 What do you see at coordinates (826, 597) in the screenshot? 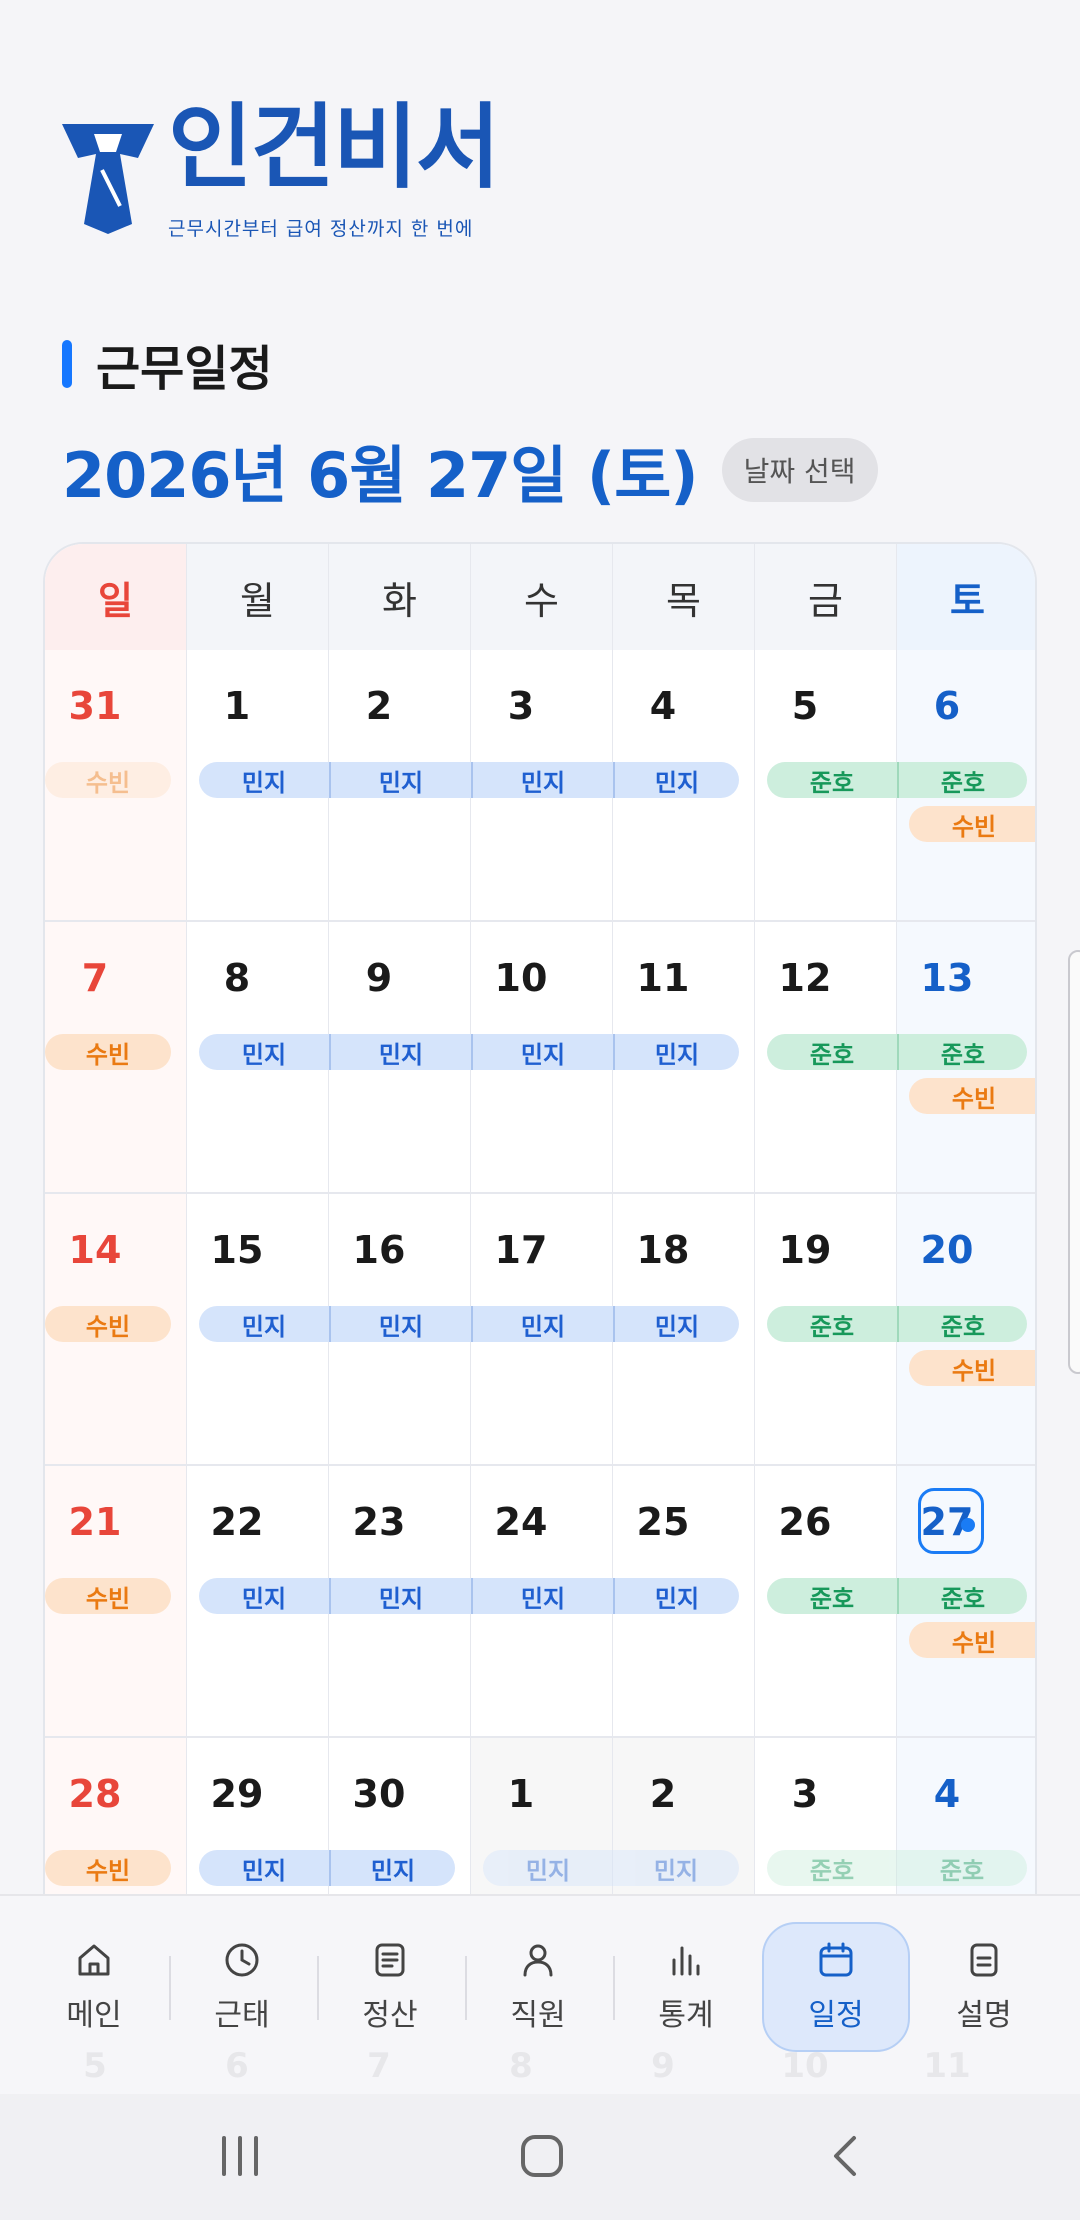
I see `weekday-fri: 금` at bounding box center [826, 597].